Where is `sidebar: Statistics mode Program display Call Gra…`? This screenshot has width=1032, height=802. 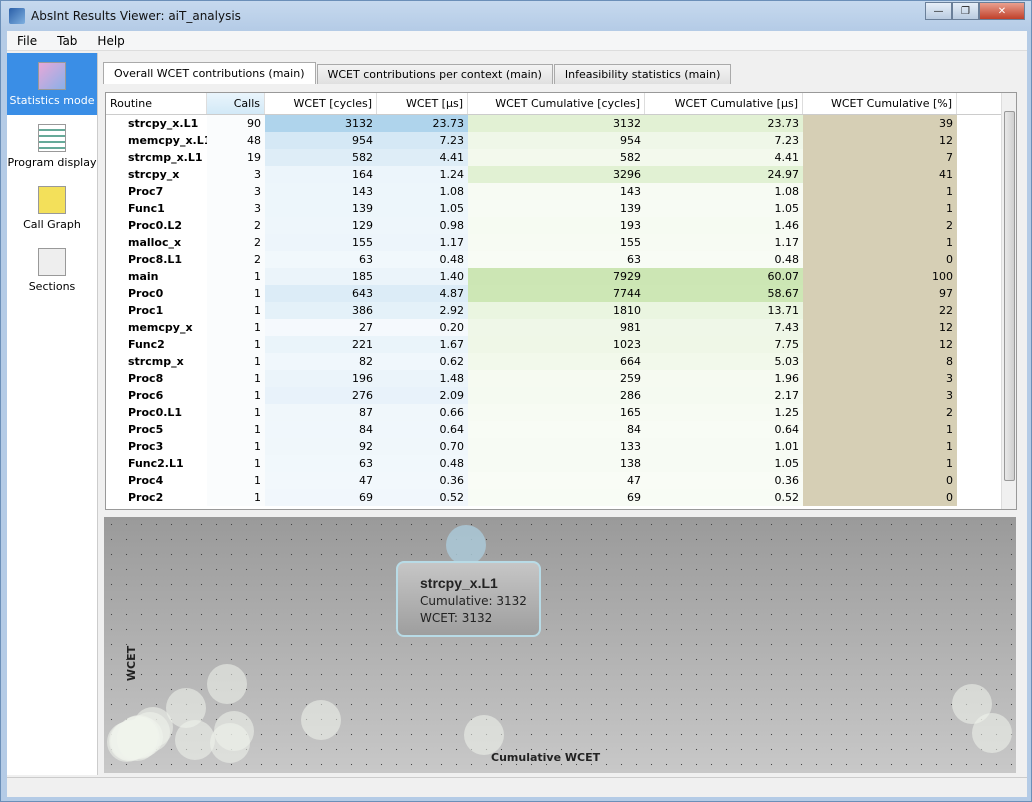 sidebar: Statistics mode Program display Call Gra… is located at coordinates (52, 414).